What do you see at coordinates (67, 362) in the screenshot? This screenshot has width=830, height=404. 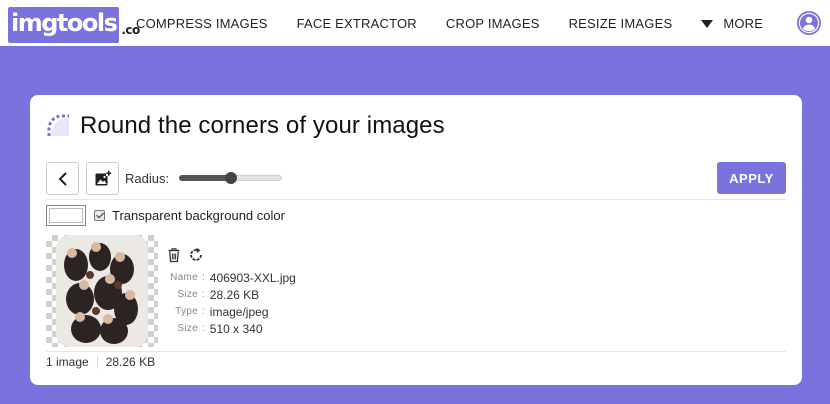 I see `image-count: 1 image` at bounding box center [67, 362].